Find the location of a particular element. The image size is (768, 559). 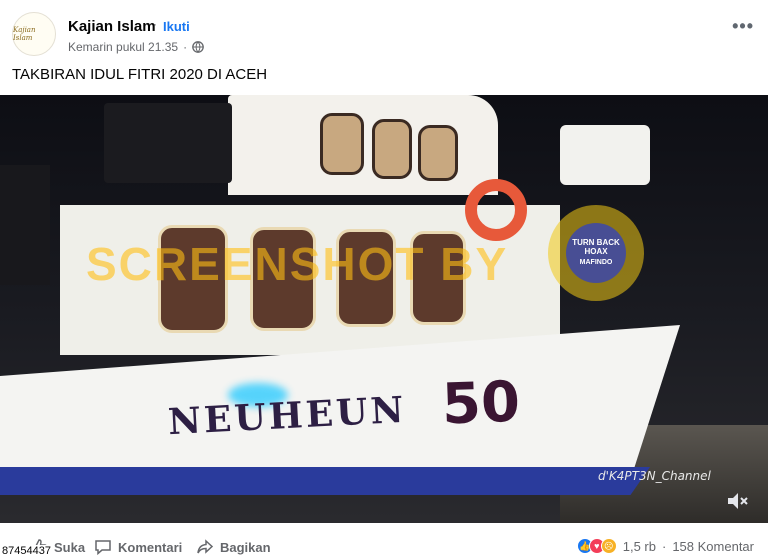

comment-count-link: 158 Komentar is located at coordinates (713, 546).